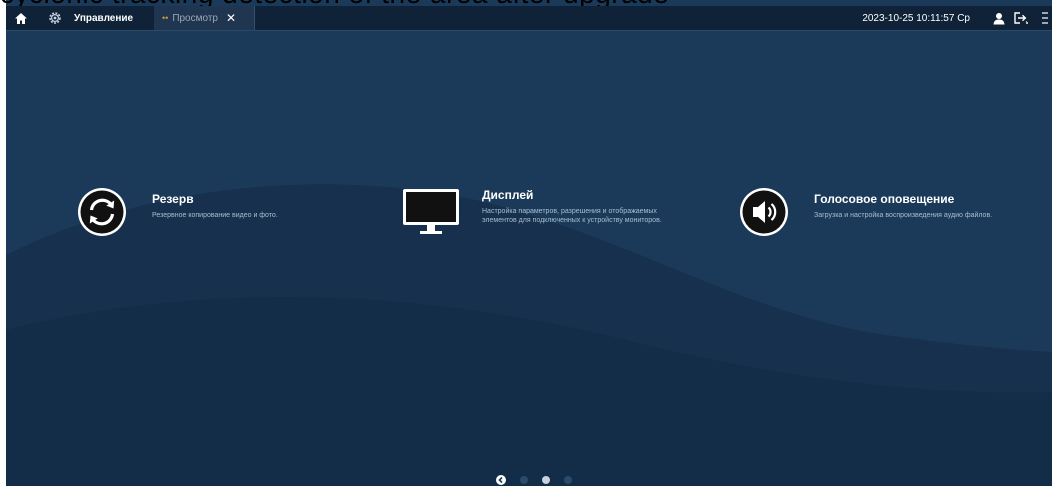 The image size is (1056, 486). I want to click on close-tab-button: ✕, so click(231, 18).